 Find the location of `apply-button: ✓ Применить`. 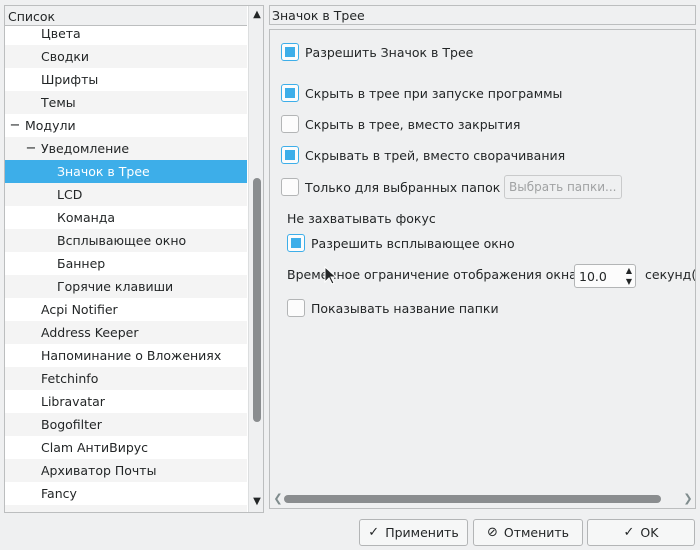

apply-button: ✓ Применить is located at coordinates (413, 532).